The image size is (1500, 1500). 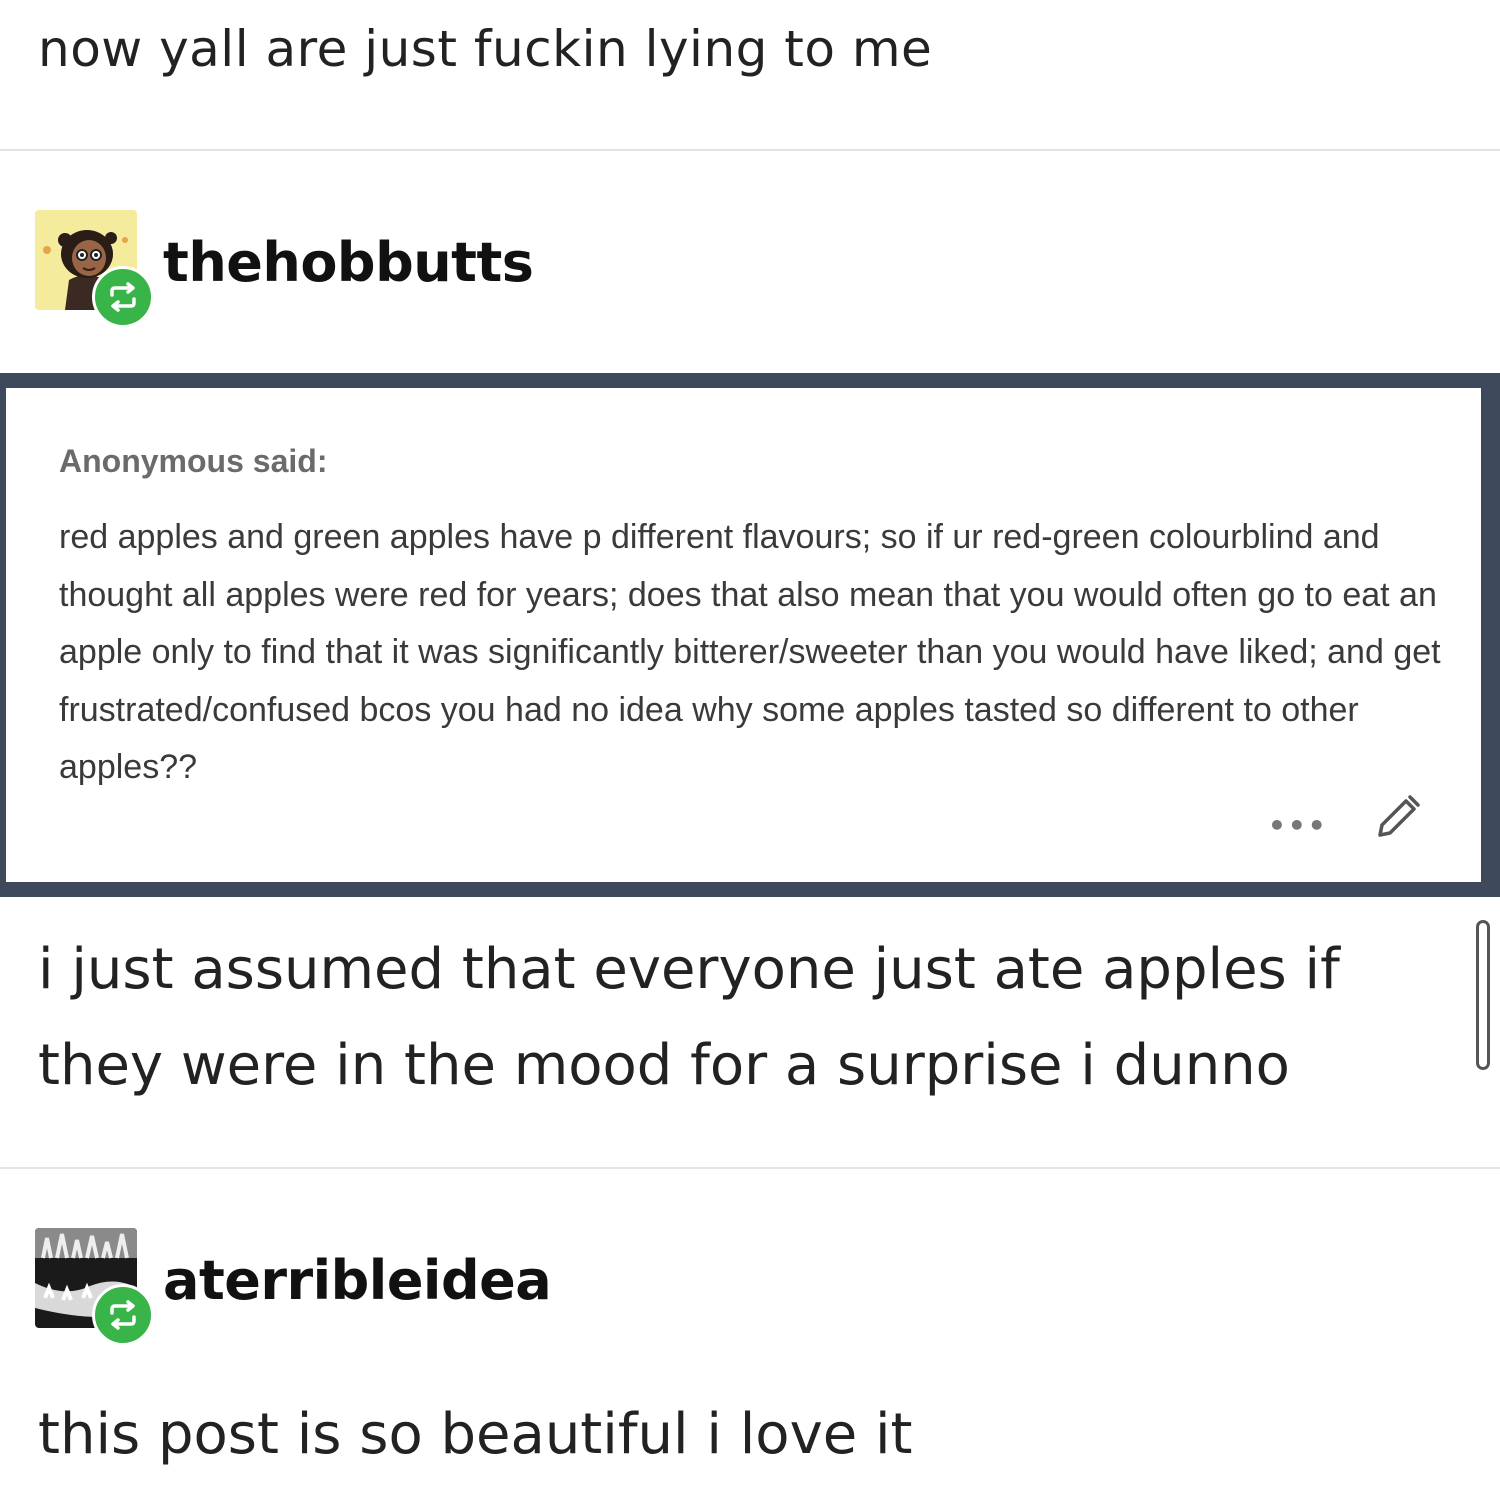 I want to click on username: aterribleidea, so click(x=357, y=1281).